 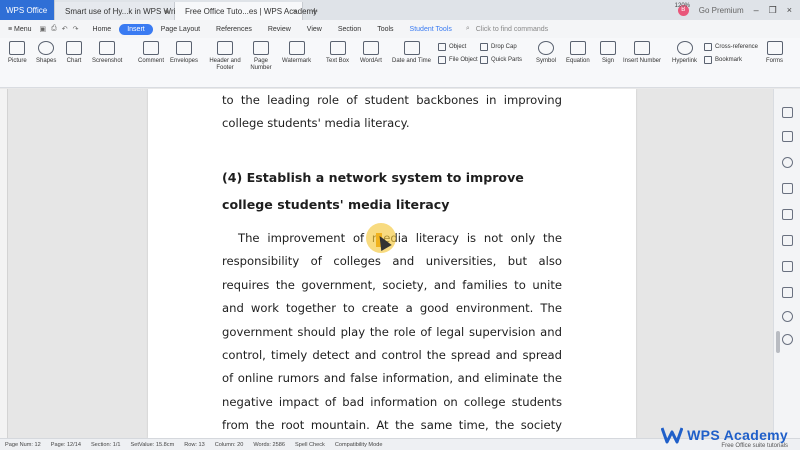 What do you see at coordinates (787, 240) in the screenshot?
I see `code-icon` at bounding box center [787, 240].